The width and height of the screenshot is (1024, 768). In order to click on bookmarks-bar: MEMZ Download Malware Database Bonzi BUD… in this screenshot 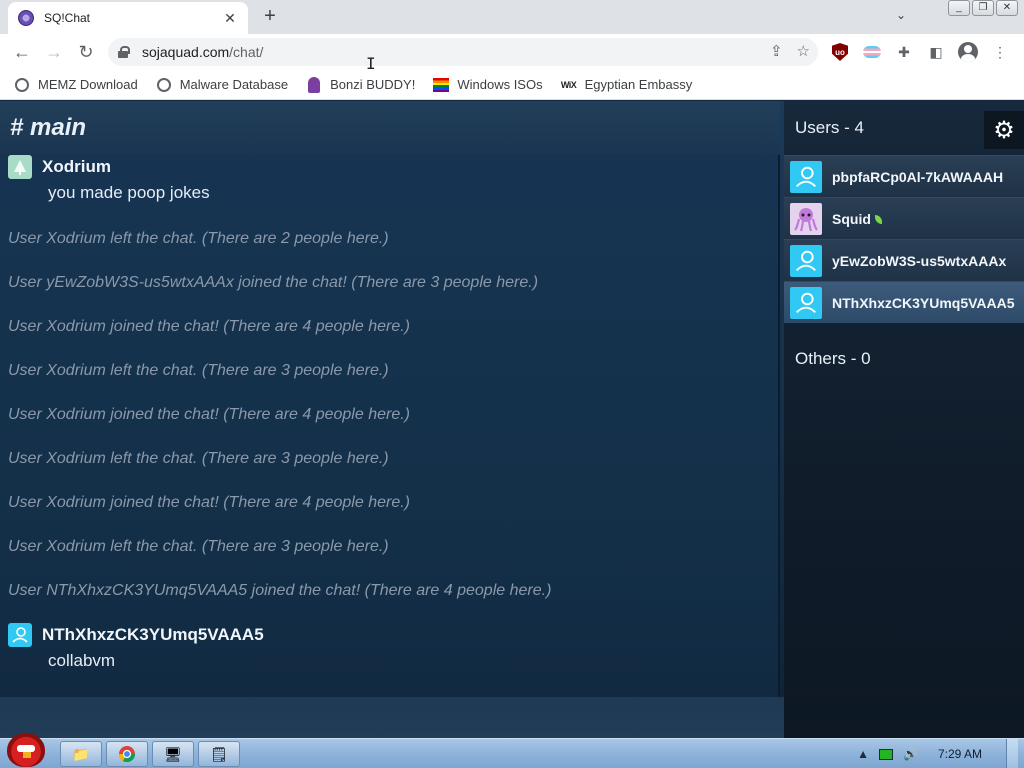, I will do `click(512, 85)`.